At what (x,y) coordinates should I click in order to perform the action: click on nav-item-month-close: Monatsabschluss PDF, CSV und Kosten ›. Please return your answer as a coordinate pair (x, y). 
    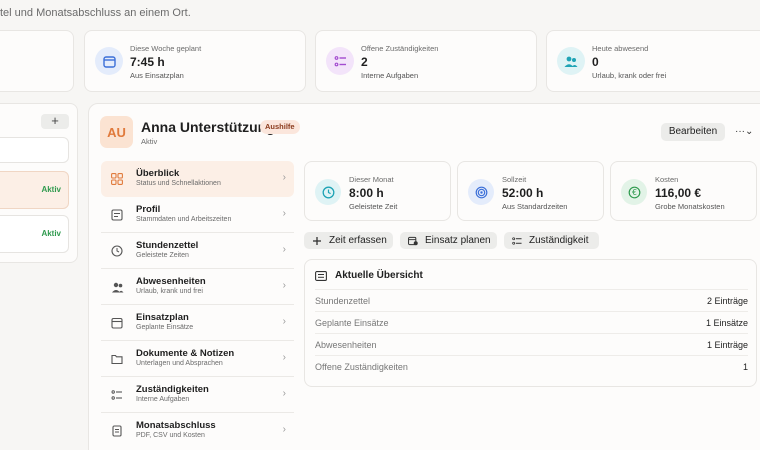
    Looking at the image, I should click on (197, 431).